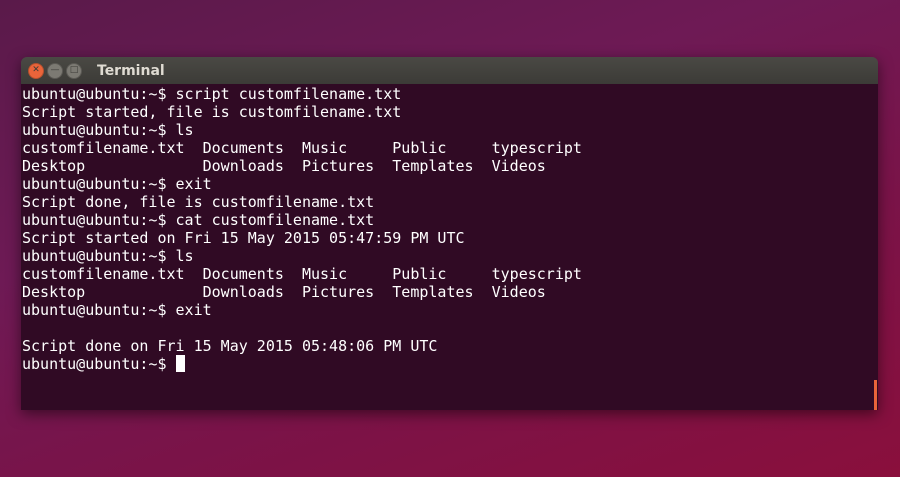 The height and width of the screenshot is (477, 900). What do you see at coordinates (131, 70) in the screenshot?
I see `window-title: Terminal` at bounding box center [131, 70].